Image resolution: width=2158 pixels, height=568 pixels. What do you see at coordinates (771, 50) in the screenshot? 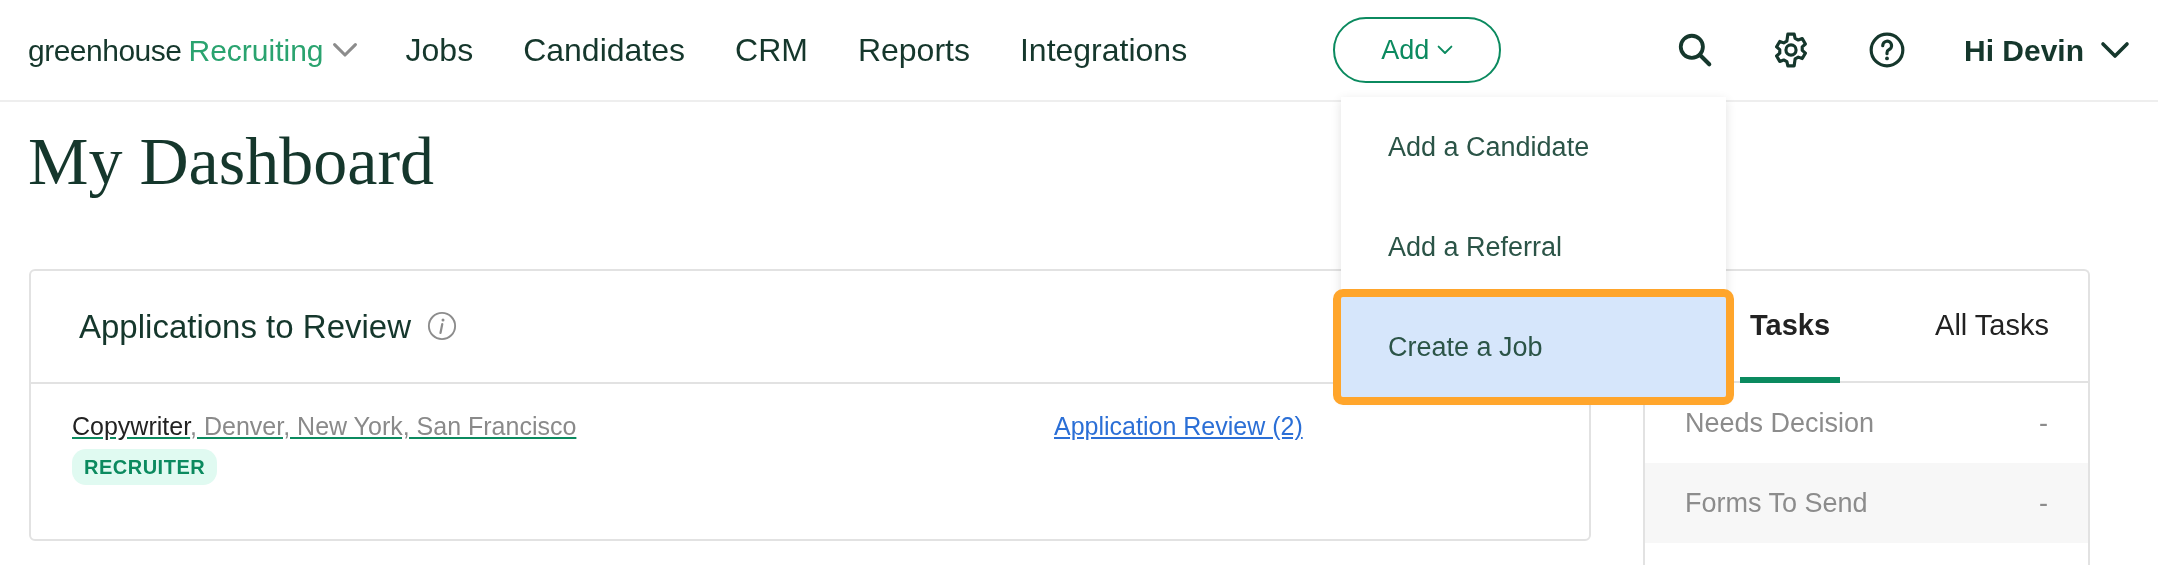
I see `nav-link: CRM` at bounding box center [771, 50].